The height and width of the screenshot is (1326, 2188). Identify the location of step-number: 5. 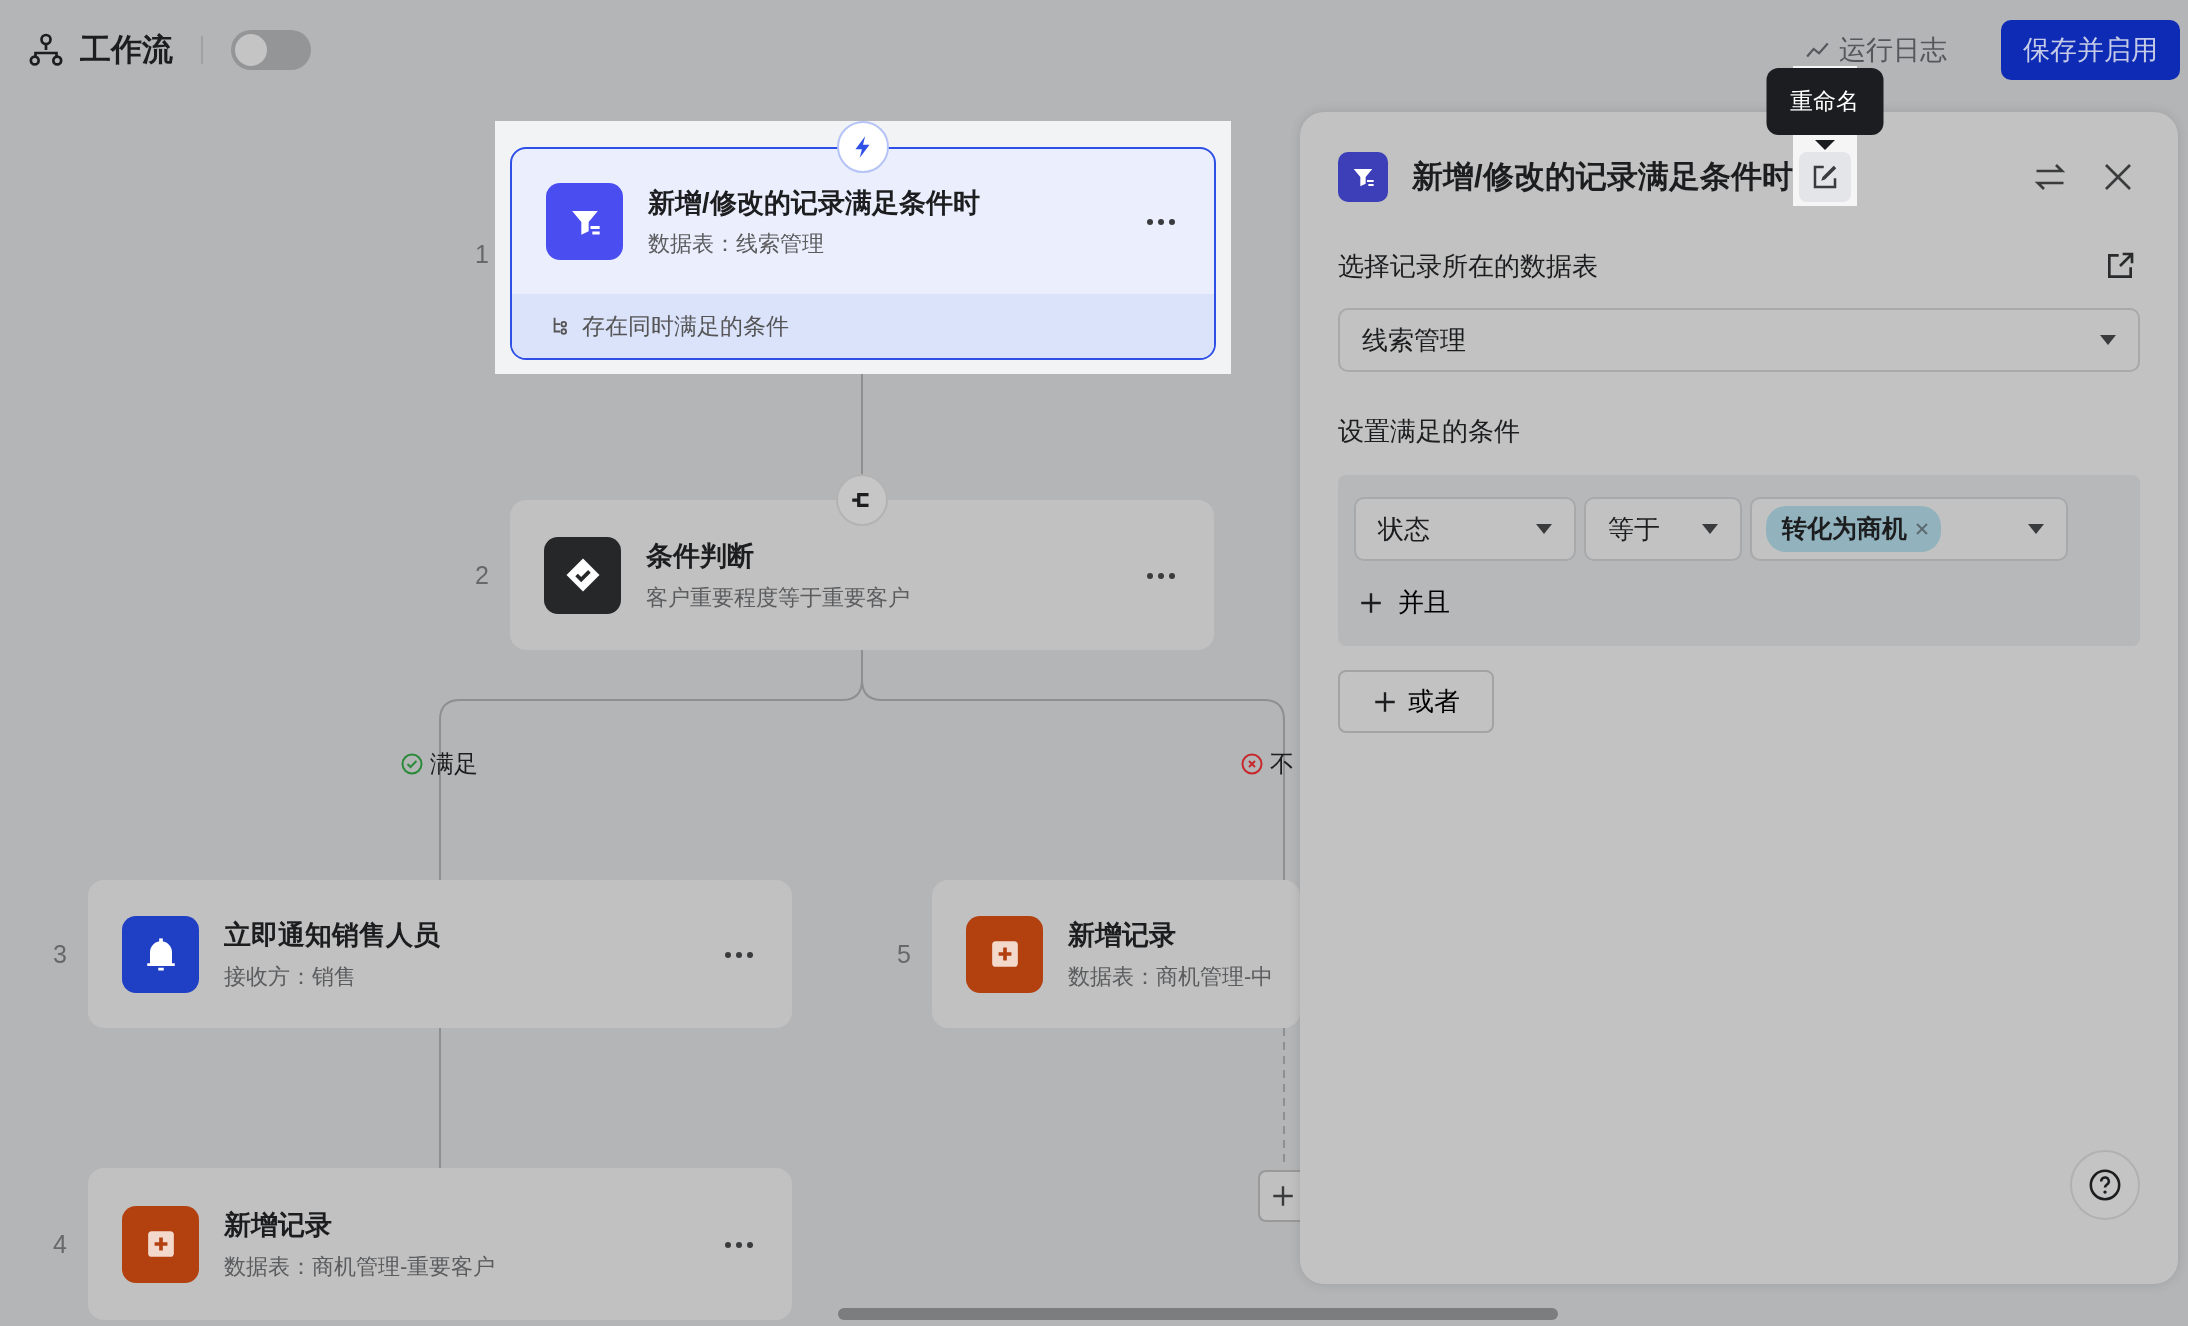
(904, 954).